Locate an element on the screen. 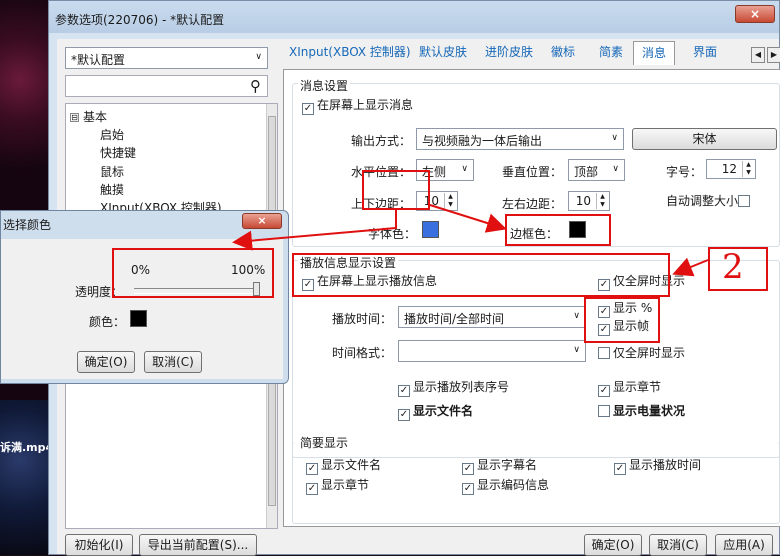 The height and width of the screenshot is (556, 780). annotation-arrow-opacity is located at coordinates (314, 230).